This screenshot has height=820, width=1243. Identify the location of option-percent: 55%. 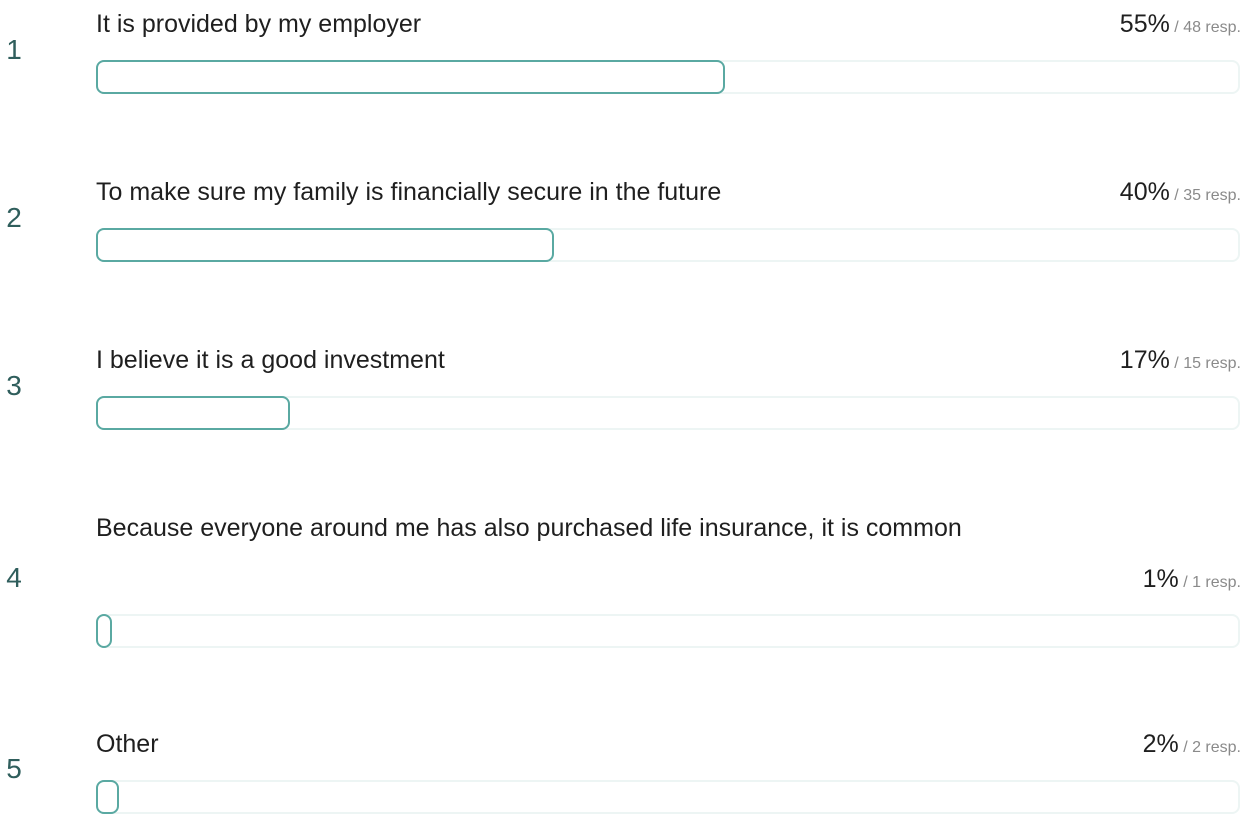
(1144, 24).